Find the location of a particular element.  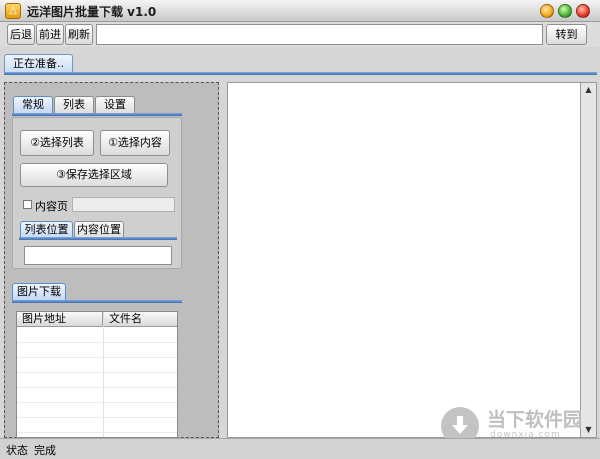

back-button: 后退 is located at coordinates (21, 34).